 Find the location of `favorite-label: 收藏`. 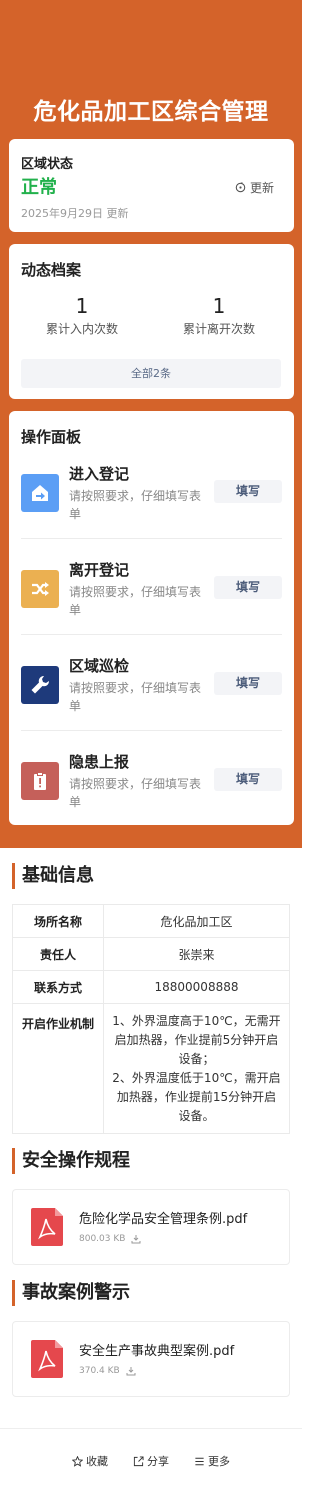

favorite-label: 收藏 is located at coordinates (97, 1461).